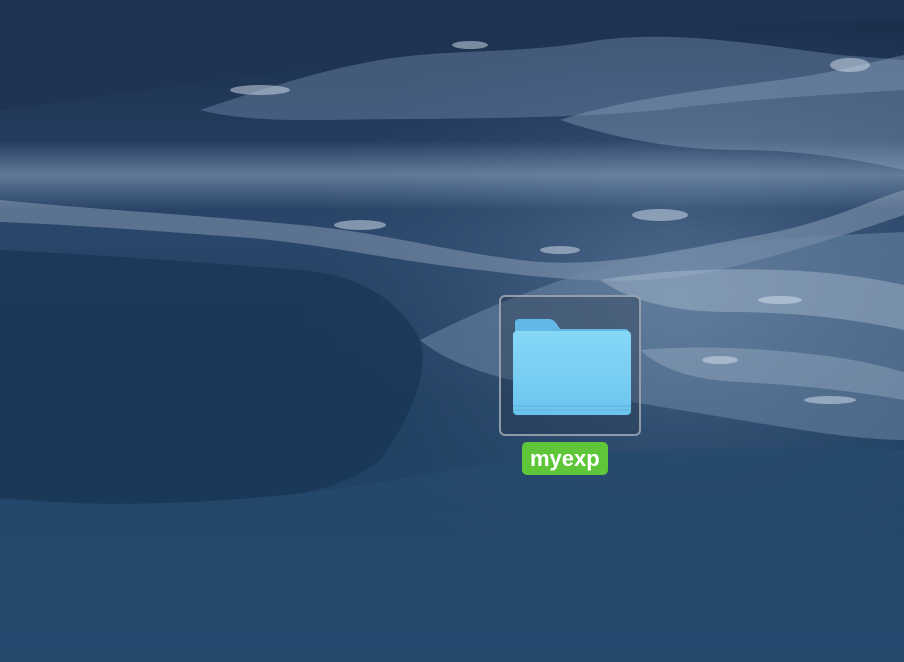 The width and height of the screenshot is (904, 662). I want to click on folder-icon, so click(572, 368).